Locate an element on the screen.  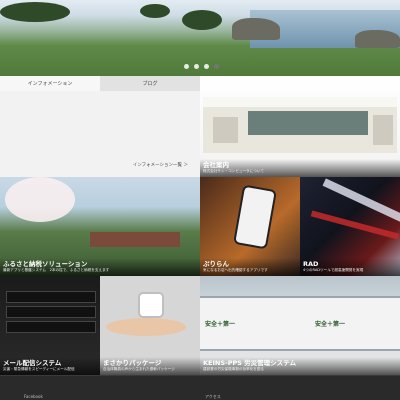
tile-subtitle: 災害・緊急情報をスピーディーにメール配信 is located at coordinates (39, 369).